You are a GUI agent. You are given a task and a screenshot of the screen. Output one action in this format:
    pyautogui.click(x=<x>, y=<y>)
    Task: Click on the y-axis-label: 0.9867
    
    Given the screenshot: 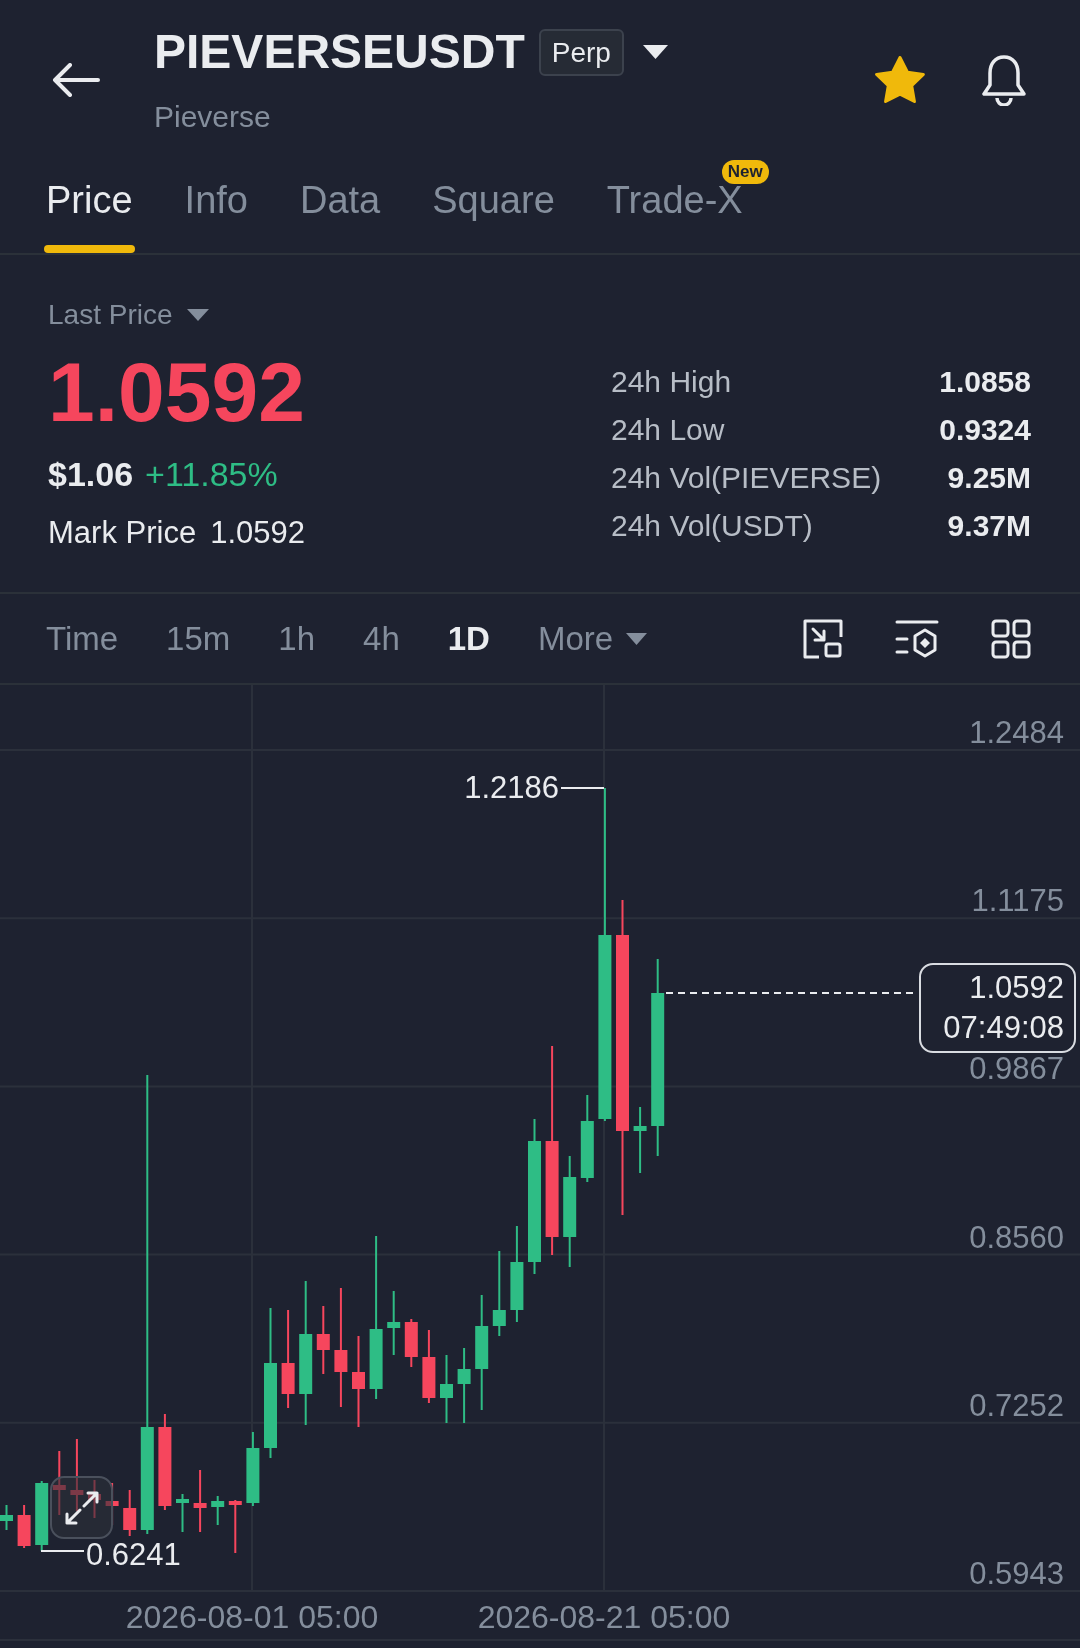 What is the action you would take?
    pyautogui.click(x=1016, y=1069)
    